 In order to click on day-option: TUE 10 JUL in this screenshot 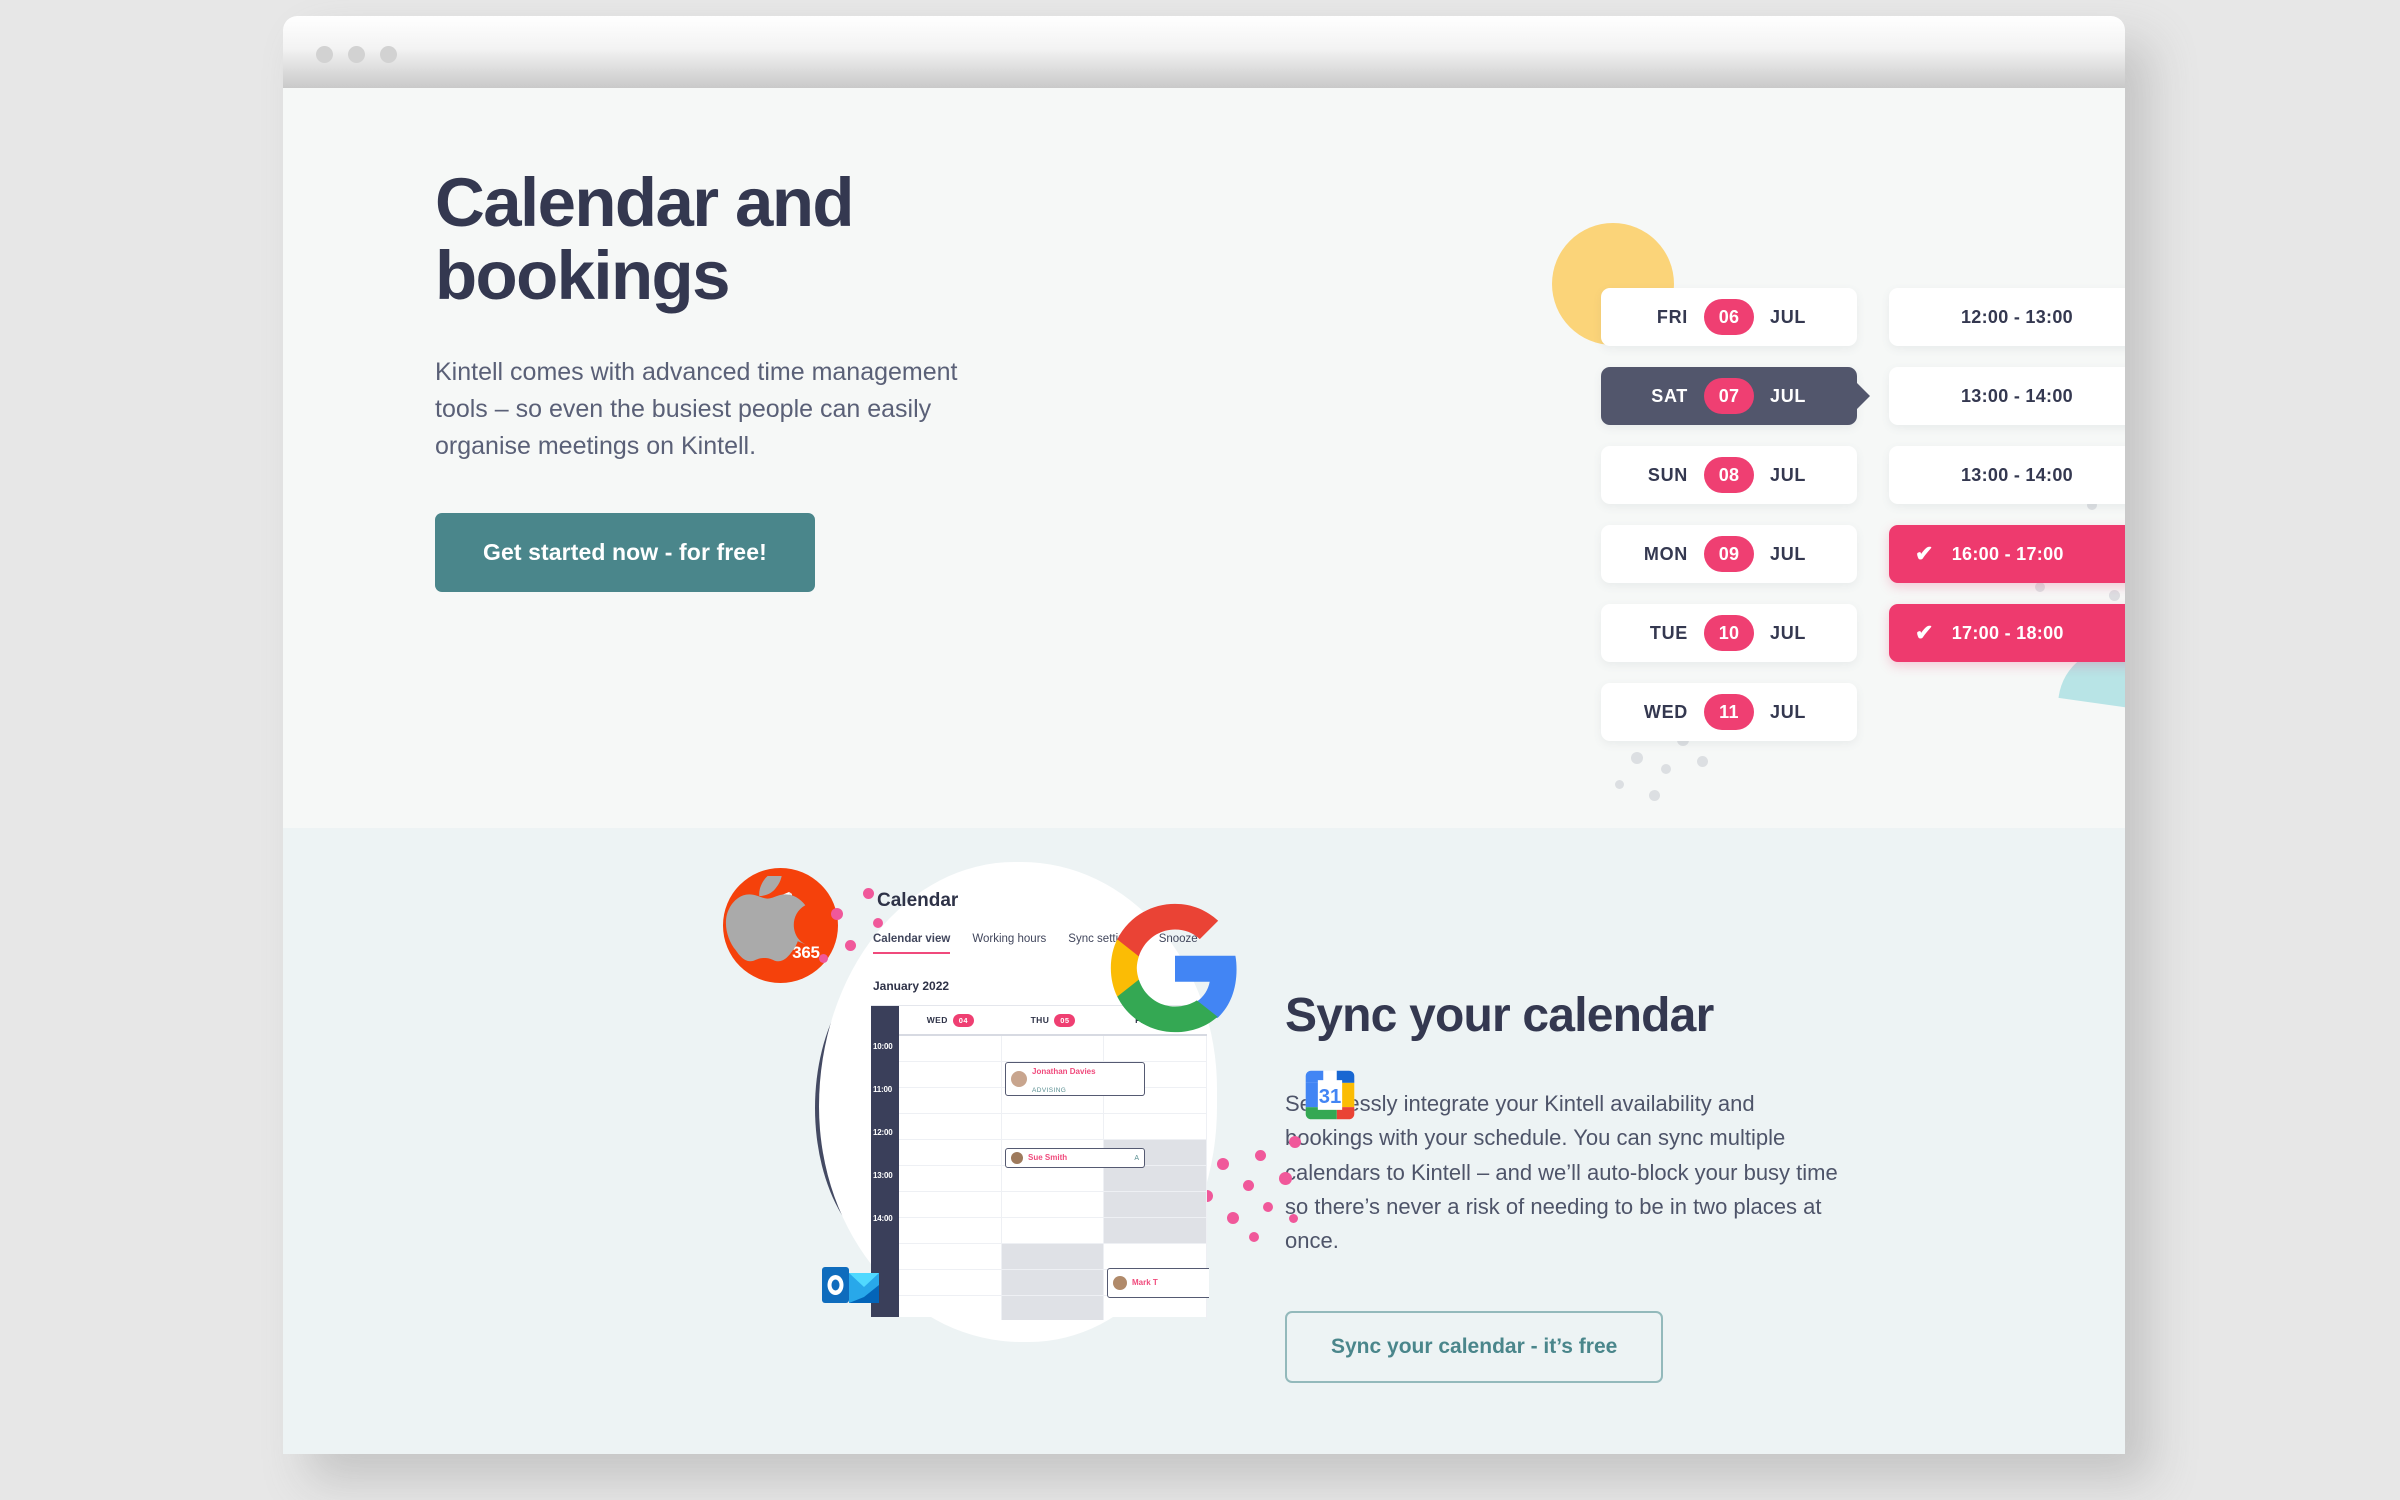, I will do `click(1729, 633)`.